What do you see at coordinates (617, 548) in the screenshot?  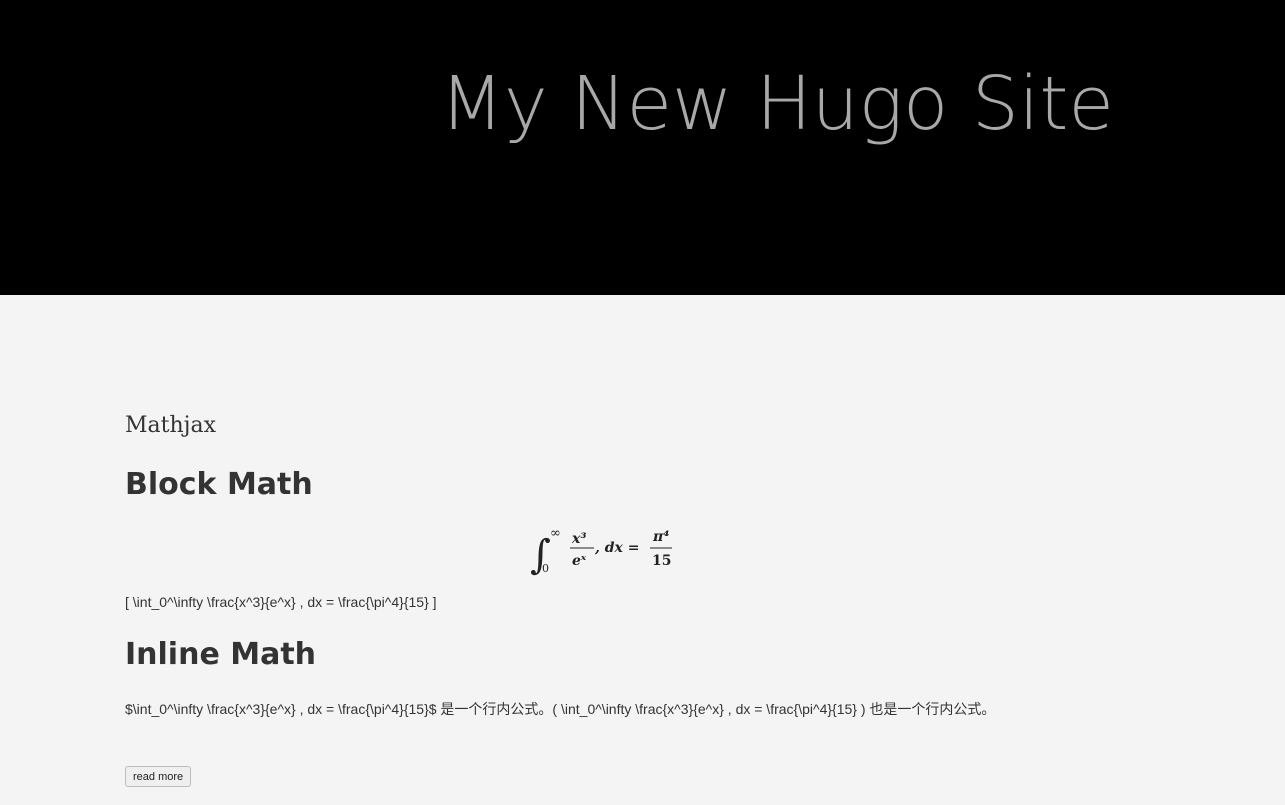 I see `formula-middle: , dx =` at bounding box center [617, 548].